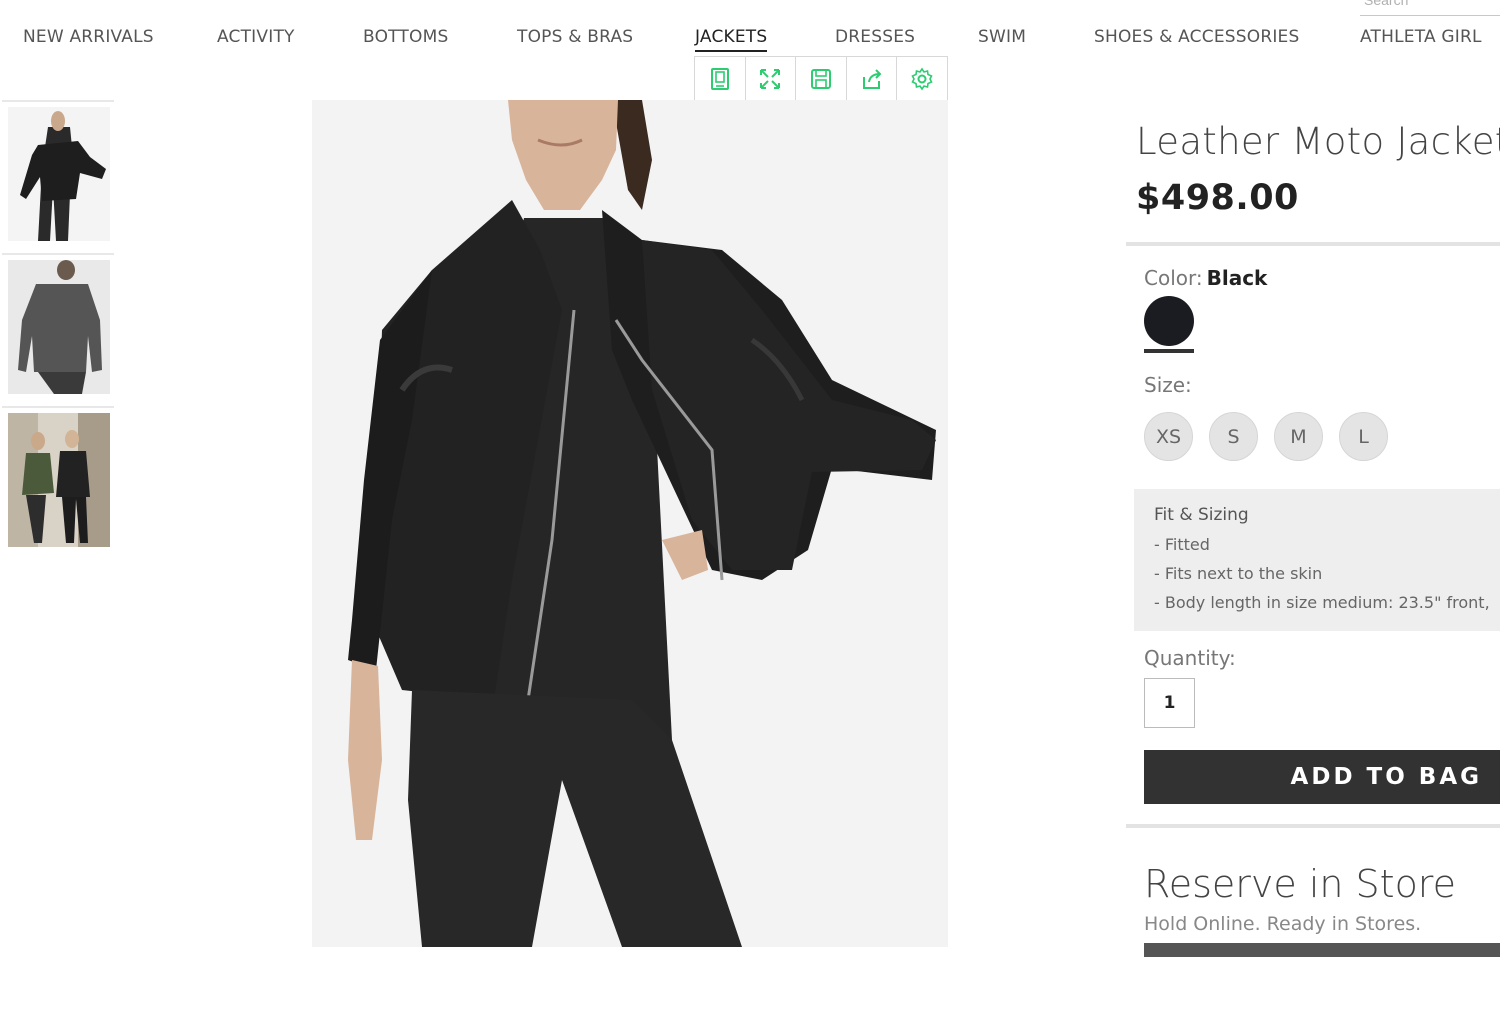 The height and width of the screenshot is (1023, 1500). Describe the element at coordinates (731, 38) in the screenshot. I see `nav-item-jackets: JACKETS` at that location.